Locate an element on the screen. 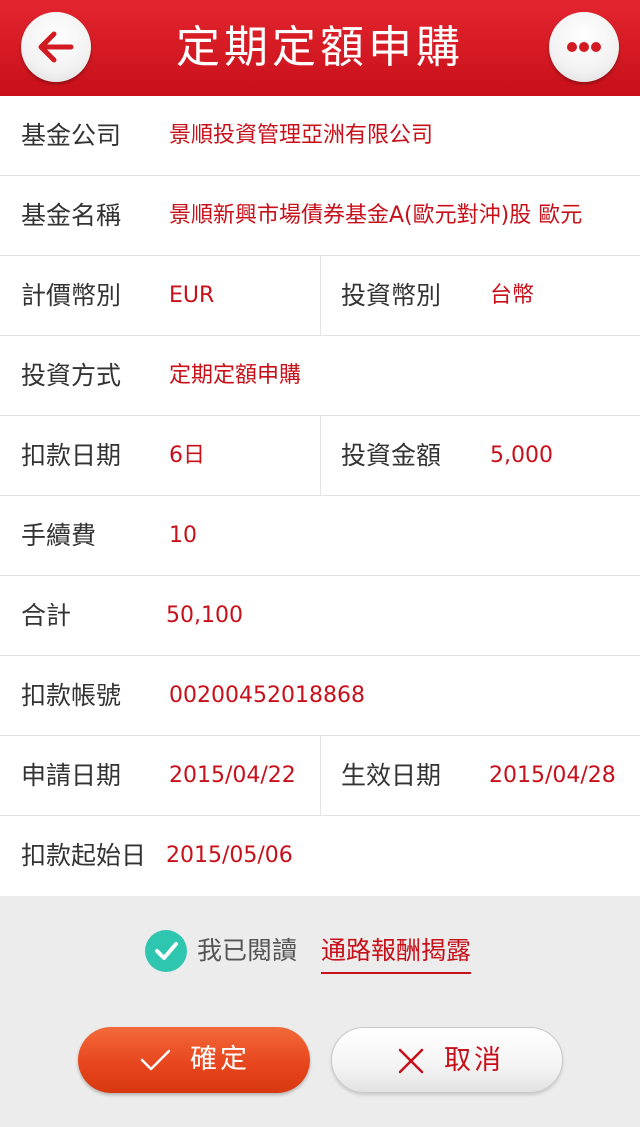 This screenshot has height=1127, width=640. start-date-value: 2015/05/06 is located at coordinates (229, 855).